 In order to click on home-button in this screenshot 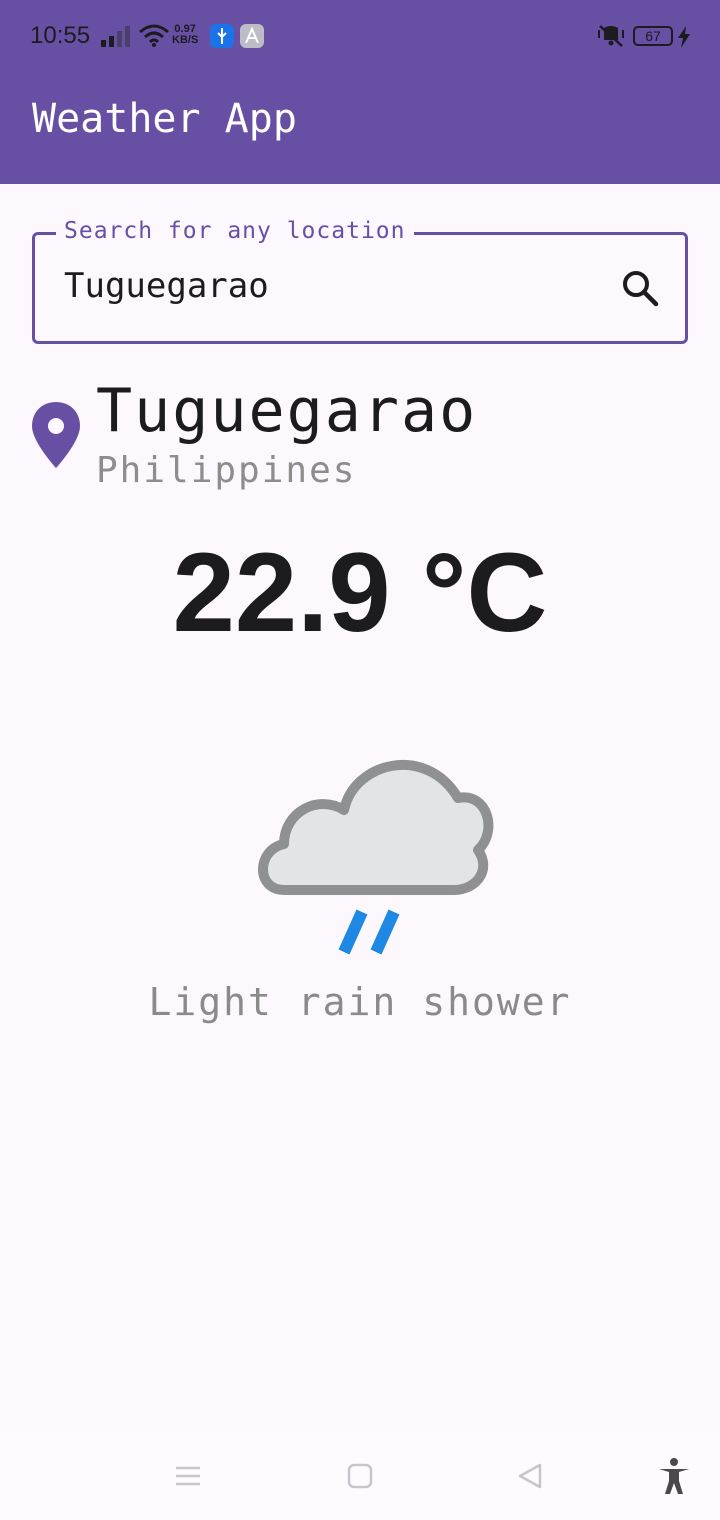, I will do `click(360, 1476)`.